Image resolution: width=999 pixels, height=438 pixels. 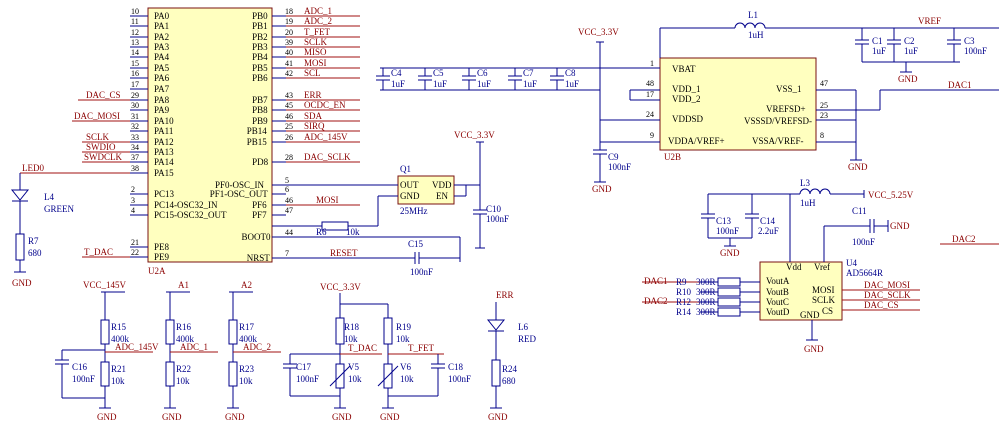 What do you see at coordinates (688, 119) in the screenshot?
I see `u2b-pin-vddsd: VDDSD` at bounding box center [688, 119].